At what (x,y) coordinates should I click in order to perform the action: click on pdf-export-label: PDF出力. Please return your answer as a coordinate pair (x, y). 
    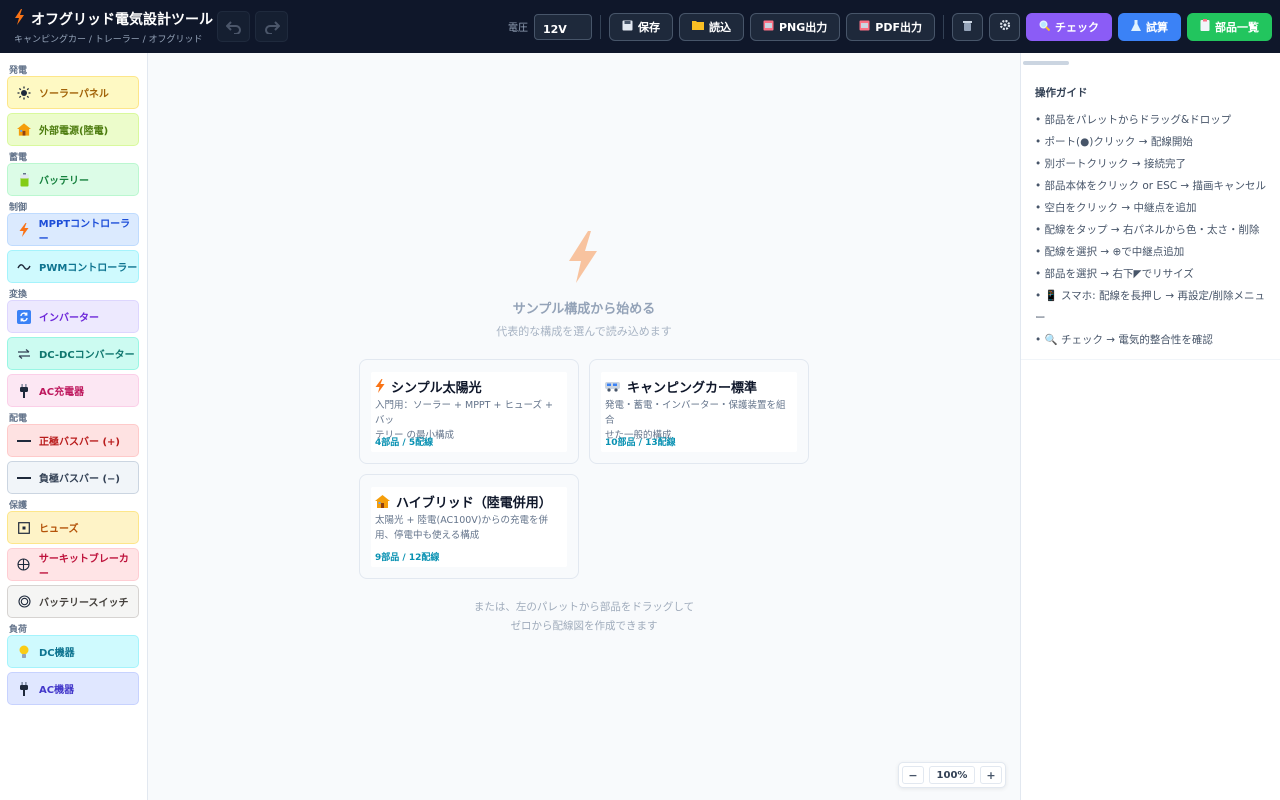
    Looking at the image, I should click on (898, 27).